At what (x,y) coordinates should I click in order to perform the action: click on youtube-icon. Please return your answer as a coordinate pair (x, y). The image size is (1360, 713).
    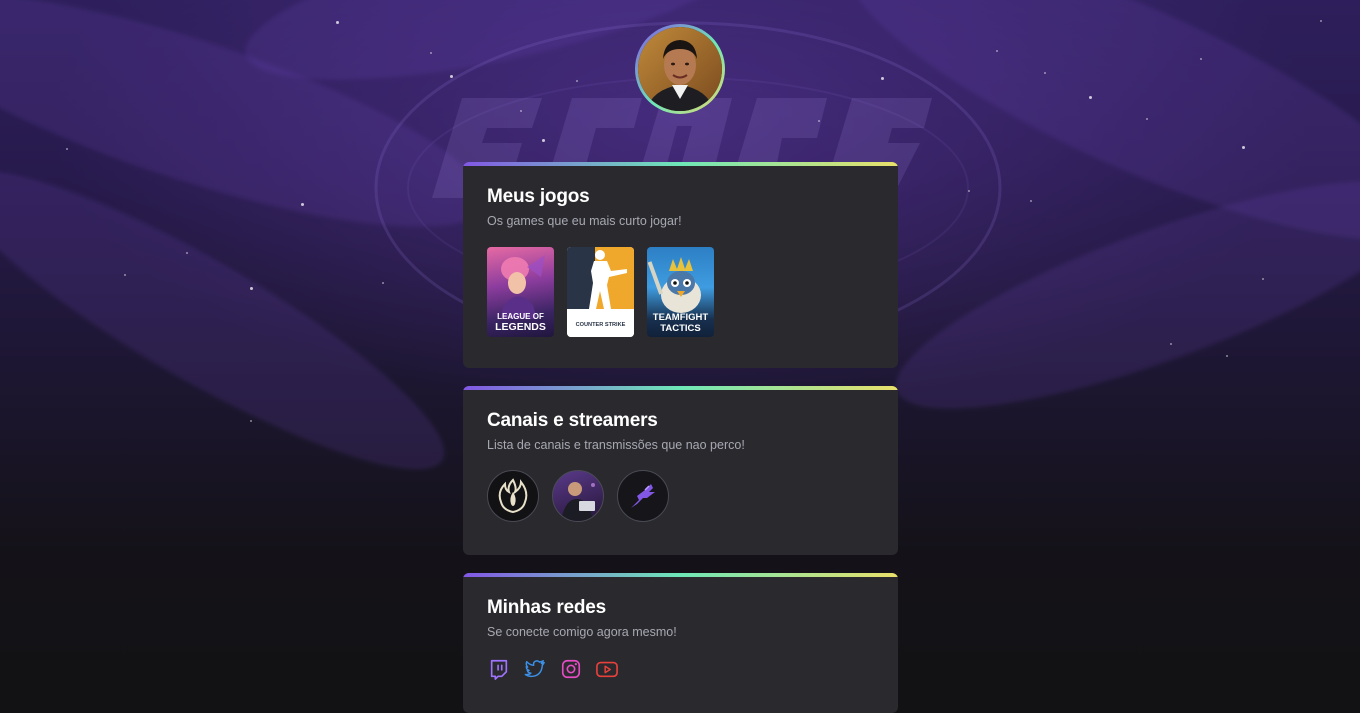
    Looking at the image, I should click on (607, 669).